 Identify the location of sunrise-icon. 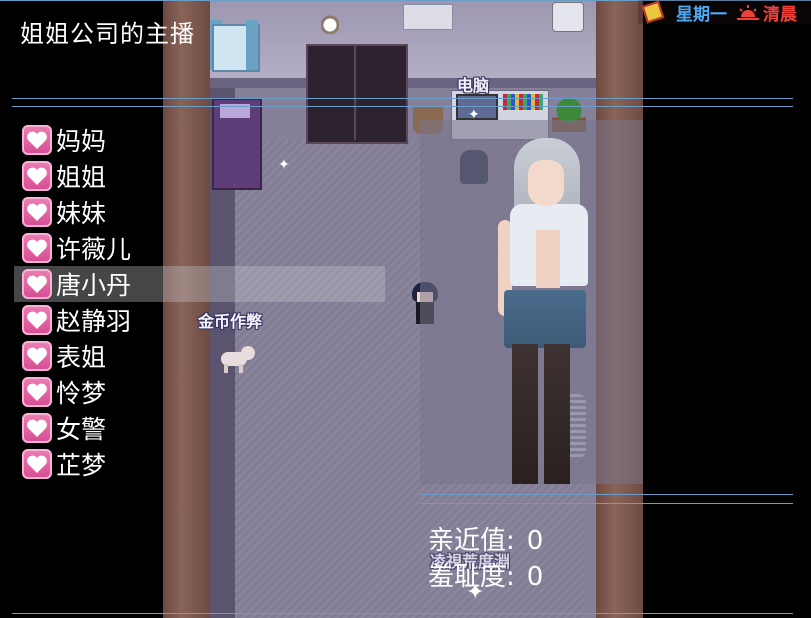
(748, 12).